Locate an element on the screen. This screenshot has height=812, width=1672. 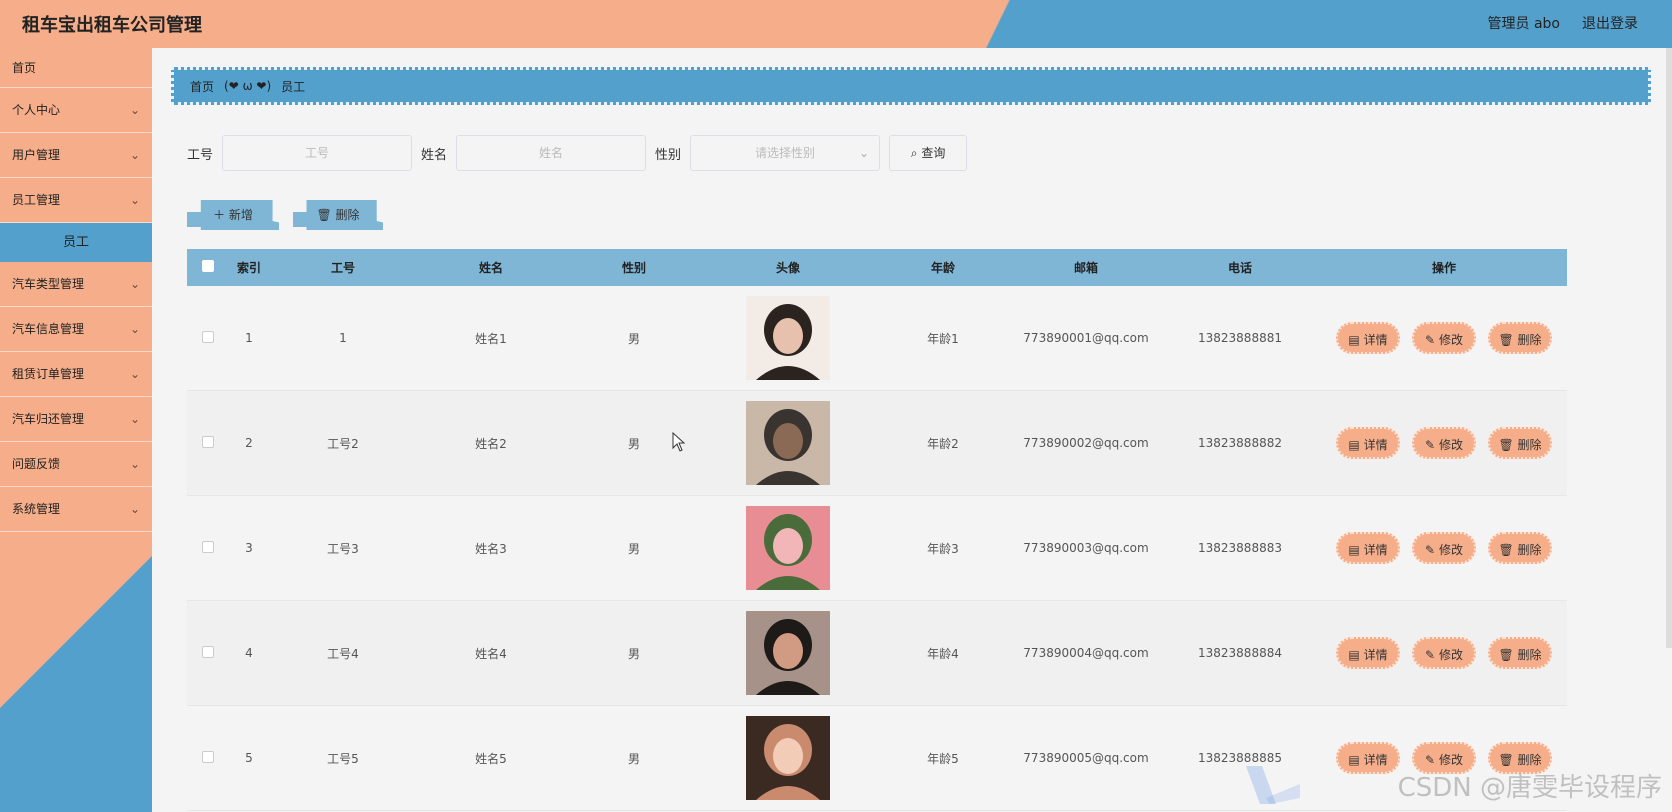
col-header-age: 年龄 is located at coordinates (942, 268).